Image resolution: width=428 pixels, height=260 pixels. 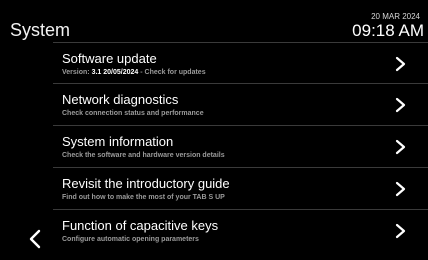 What do you see at coordinates (77, 72) in the screenshot?
I see `version-prefix: Version:` at bounding box center [77, 72].